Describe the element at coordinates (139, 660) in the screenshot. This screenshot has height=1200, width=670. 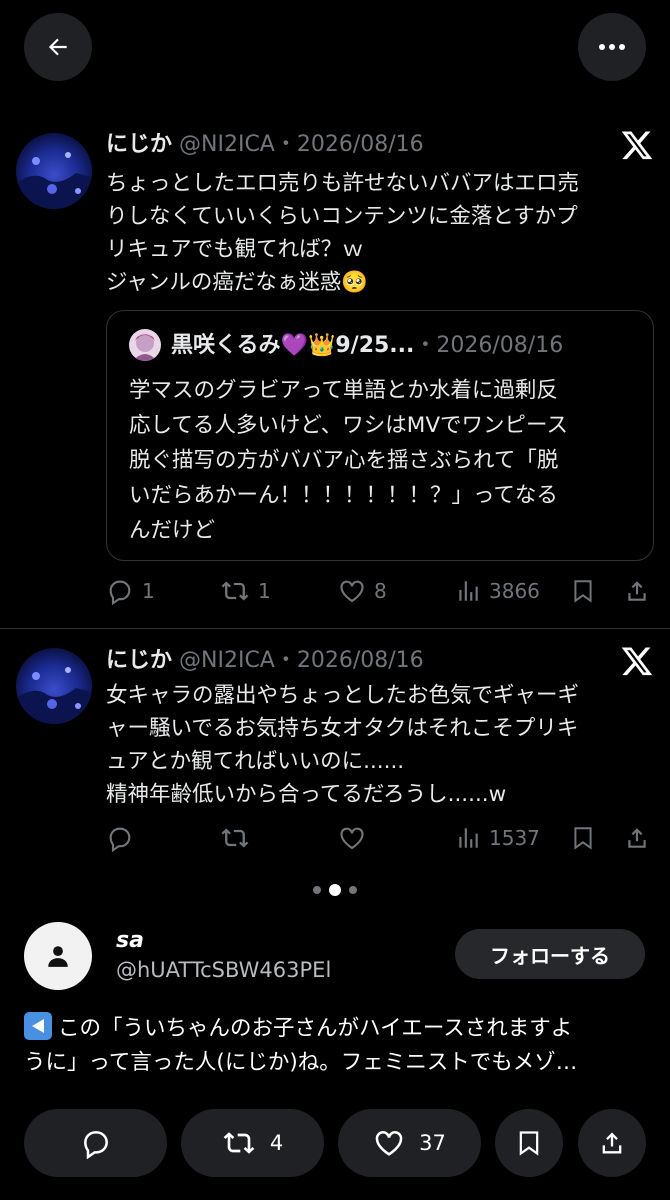
I see `display-name: にじか` at that location.